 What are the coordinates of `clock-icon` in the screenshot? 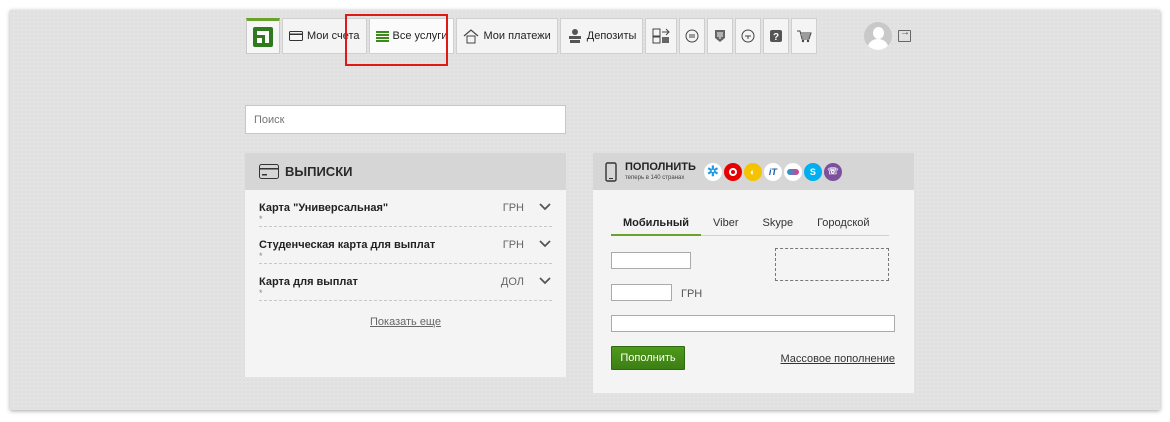 It's located at (748, 36).